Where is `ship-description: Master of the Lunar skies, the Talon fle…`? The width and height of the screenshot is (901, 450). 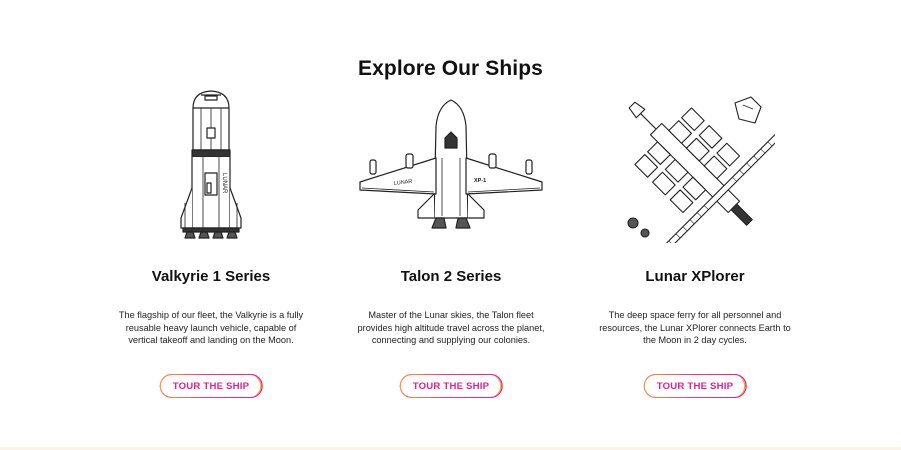
ship-description: Master of the Lunar skies, the Talon fle… is located at coordinates (451, 327).